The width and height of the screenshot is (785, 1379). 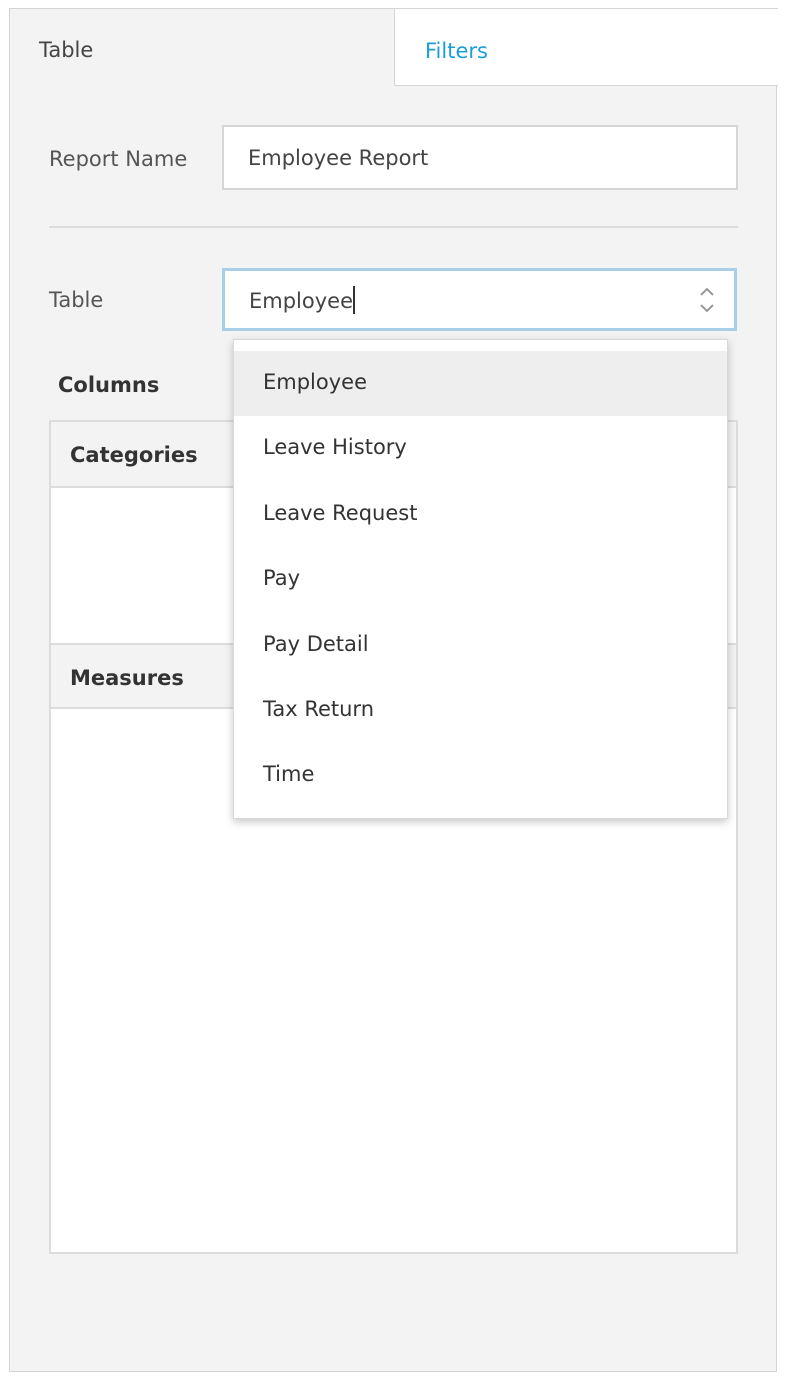 I want to click on categories-label: Categories, so click(x=134, y=455).